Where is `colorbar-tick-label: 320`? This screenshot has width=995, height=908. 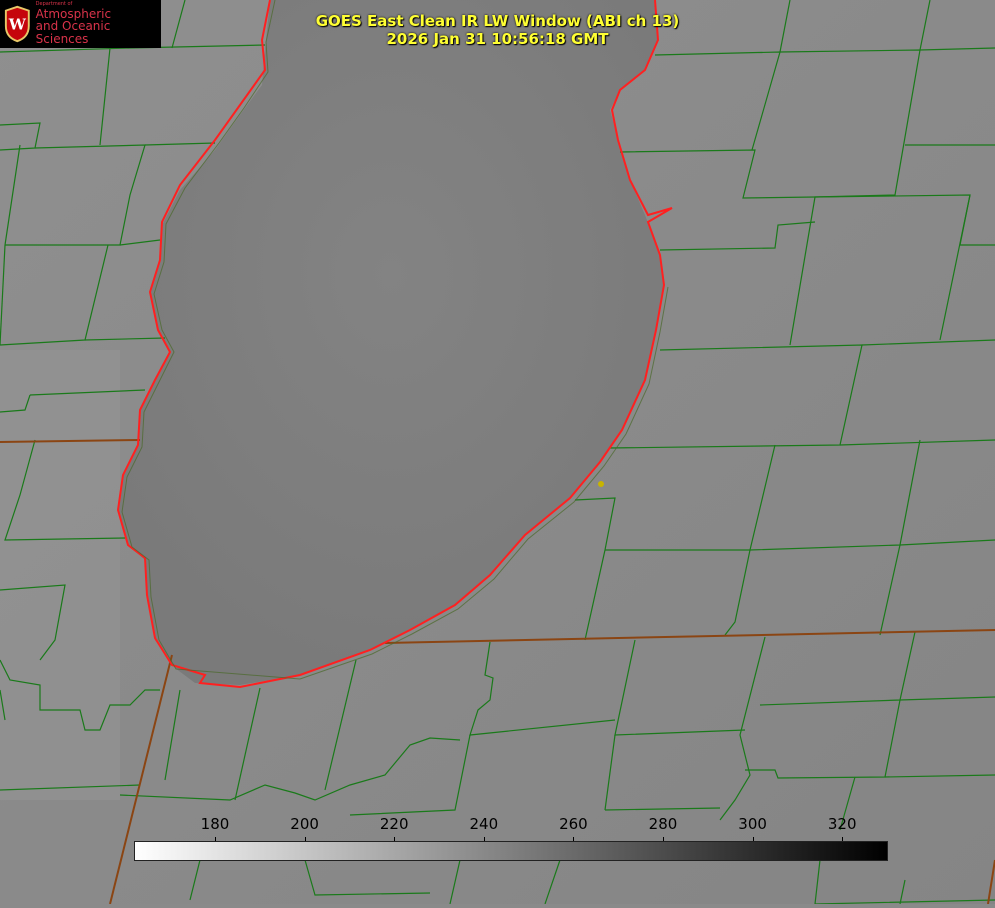 colorbar-tick-label: 320 is located at coordinates (842, 824).